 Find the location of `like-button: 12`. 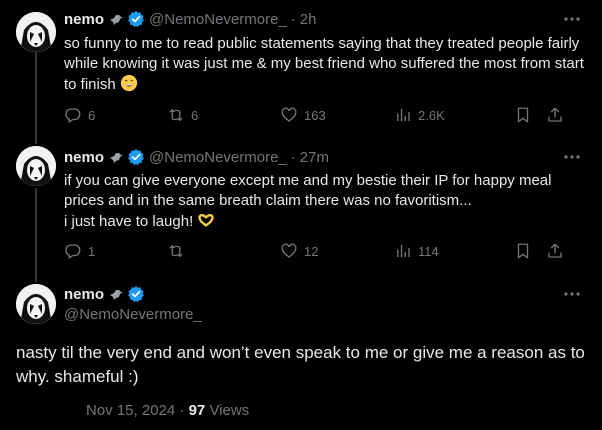

like-button: 12 is located at coordinates (337, 251).